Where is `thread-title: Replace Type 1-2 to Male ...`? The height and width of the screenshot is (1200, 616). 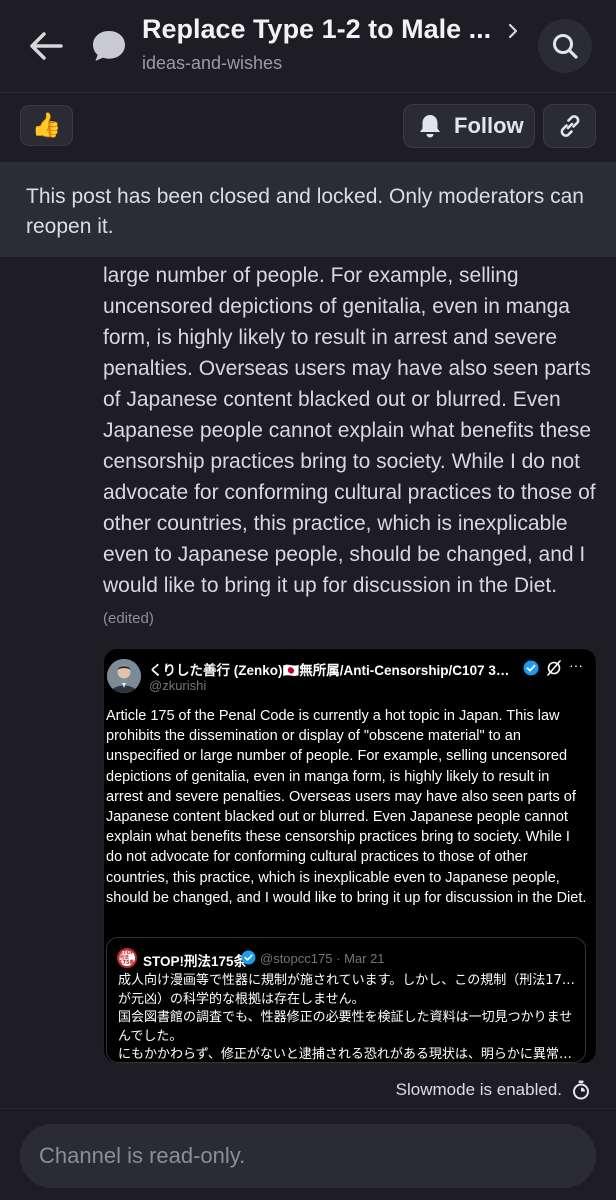 thread-title: Replace Type 1-2 to Male ... is located at coordinates (322, 29).